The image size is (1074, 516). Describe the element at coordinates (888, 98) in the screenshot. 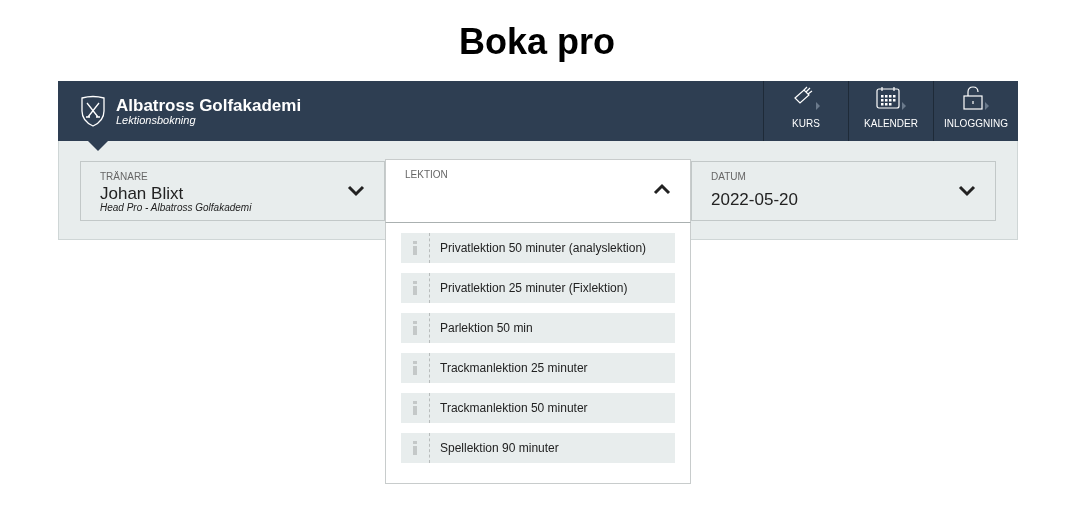

I see `calendar-icon` at that location.